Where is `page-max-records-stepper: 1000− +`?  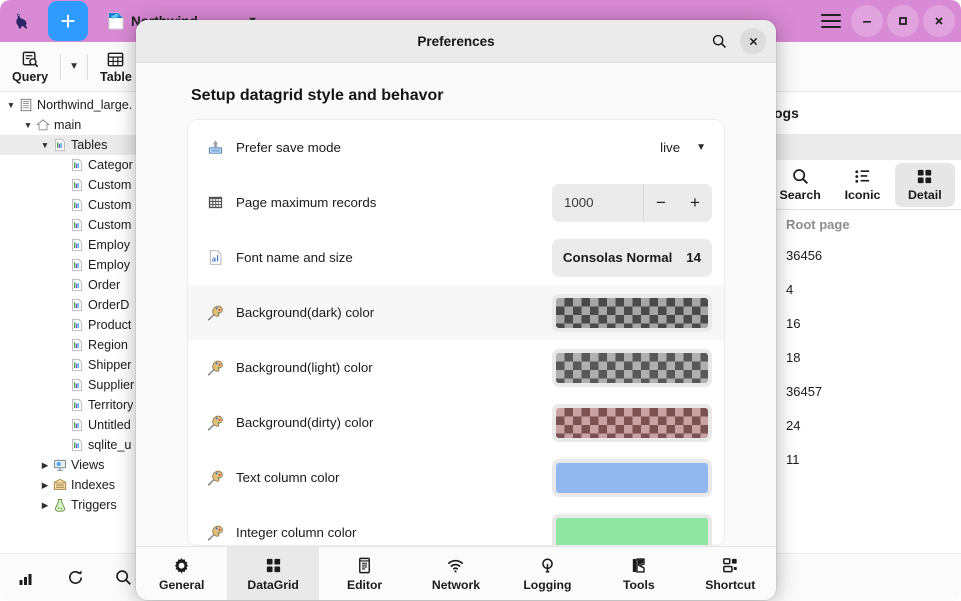
page-max-records-stepper: 1000− + is located at coordinates (632, 202).